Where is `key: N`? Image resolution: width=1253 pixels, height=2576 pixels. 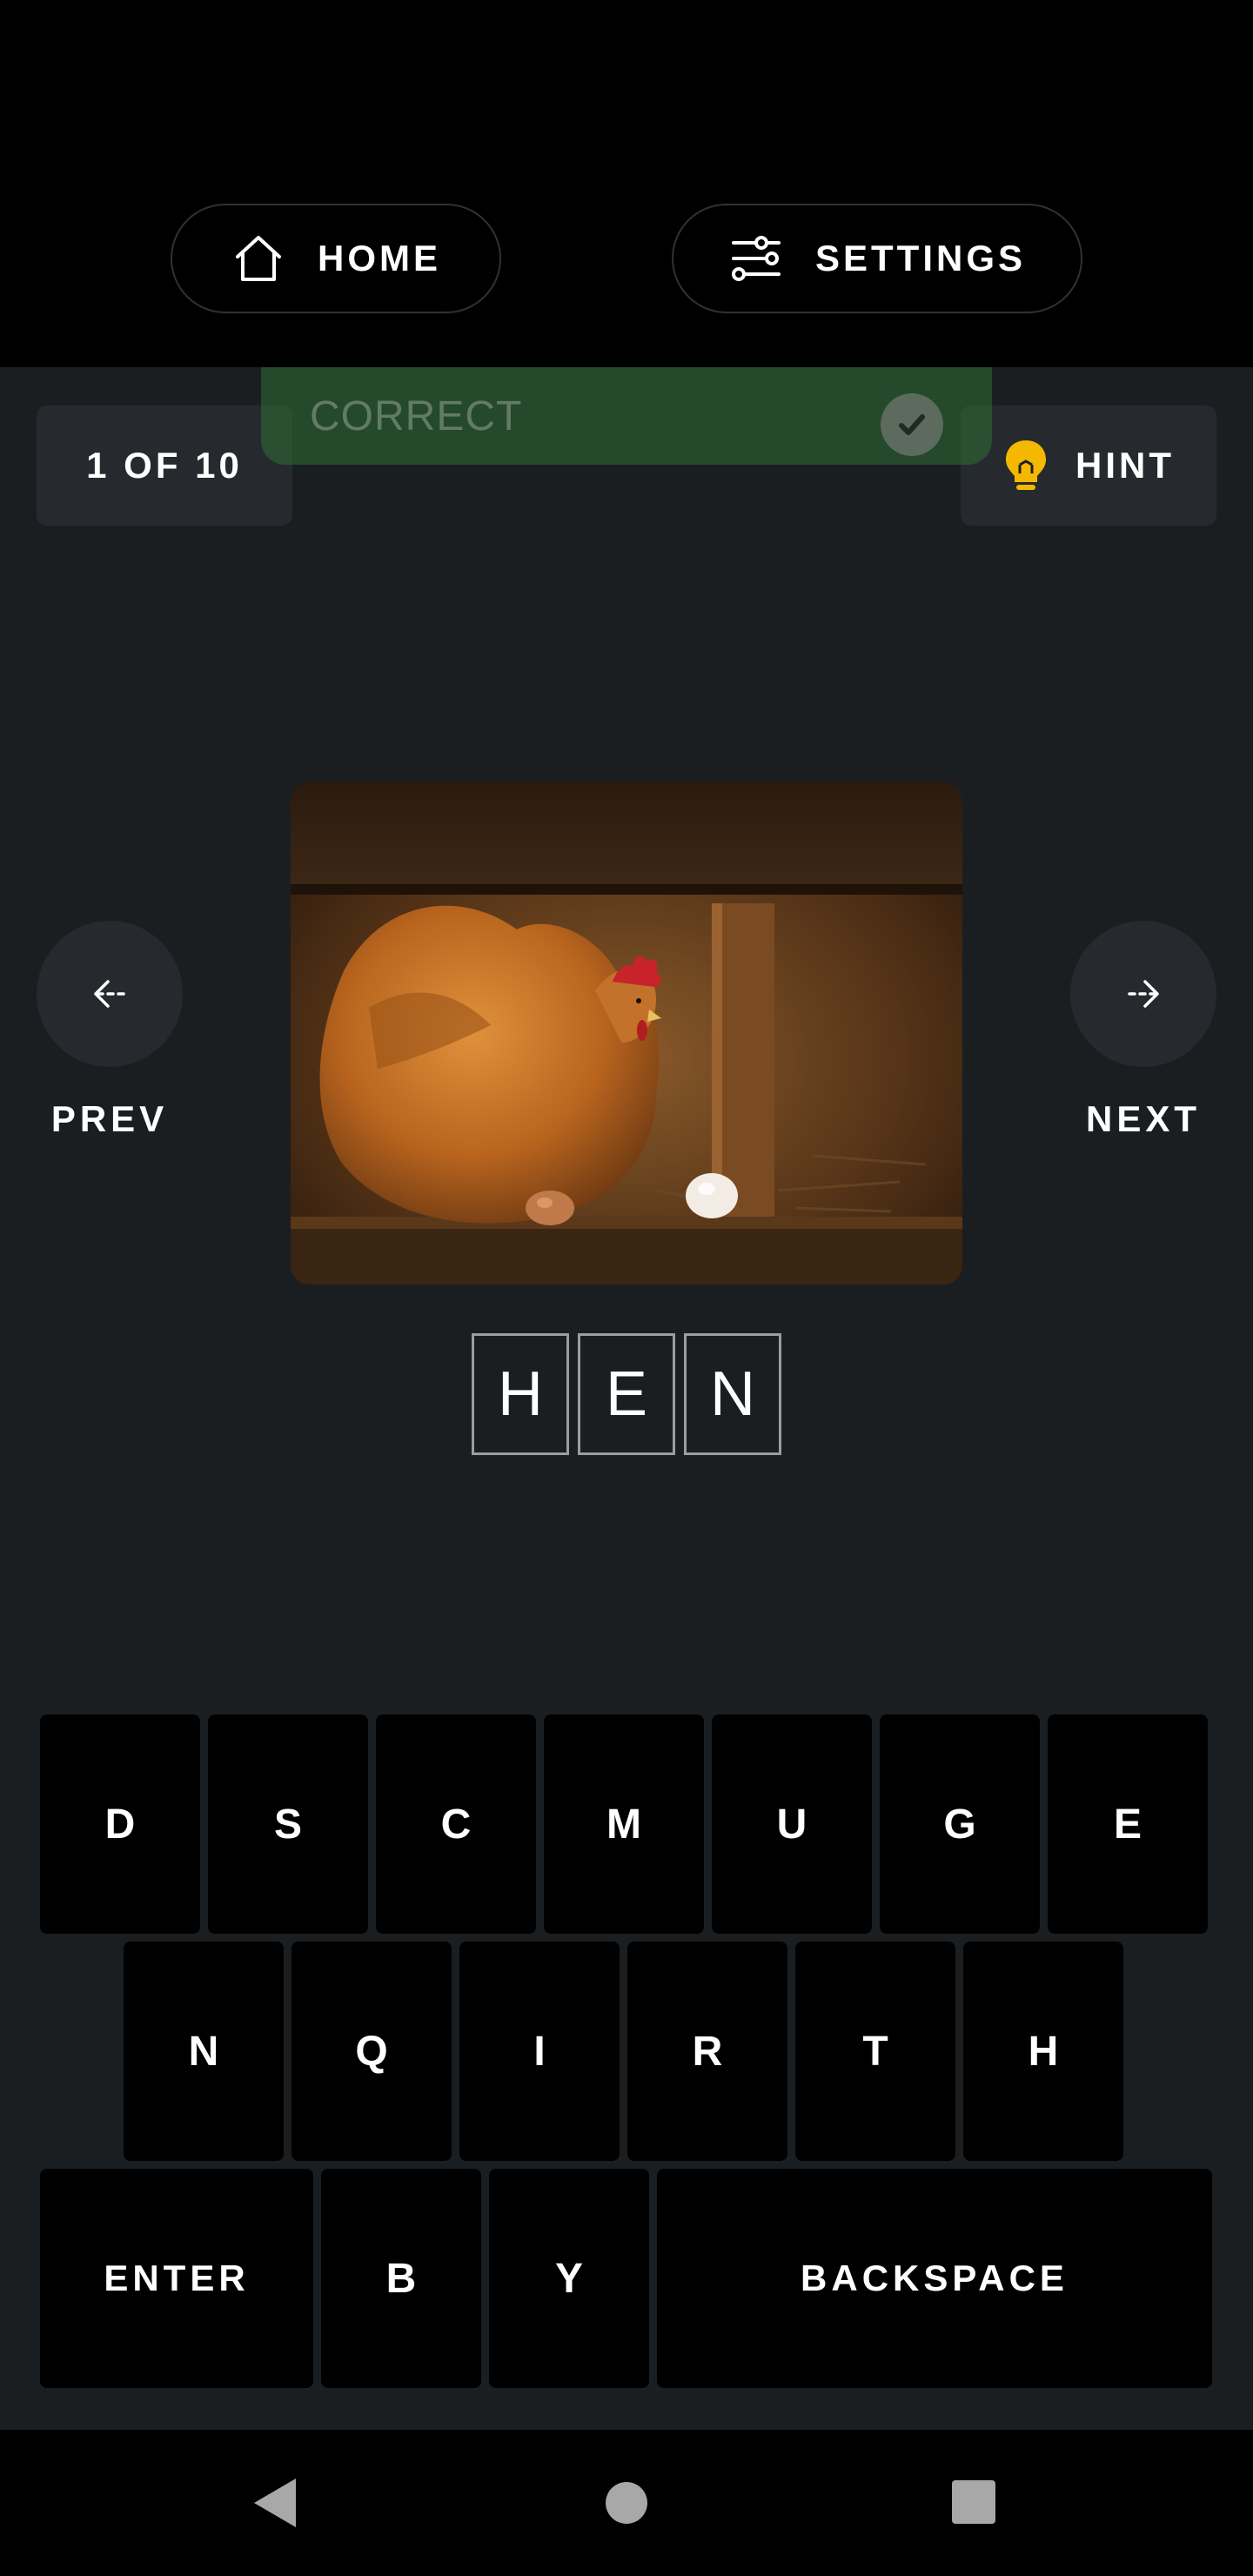
key: N is located at coordinates (204, 2052).